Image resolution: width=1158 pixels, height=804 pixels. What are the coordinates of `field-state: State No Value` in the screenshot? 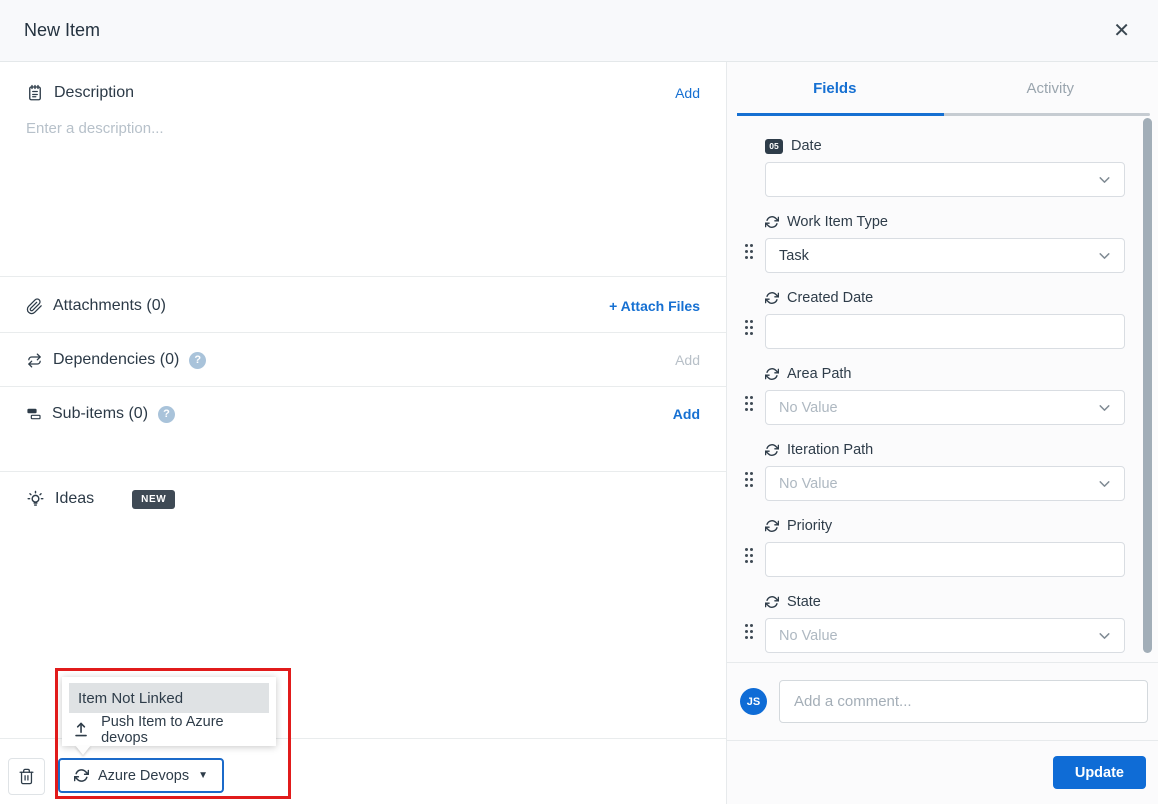 It's located at (935, 622).